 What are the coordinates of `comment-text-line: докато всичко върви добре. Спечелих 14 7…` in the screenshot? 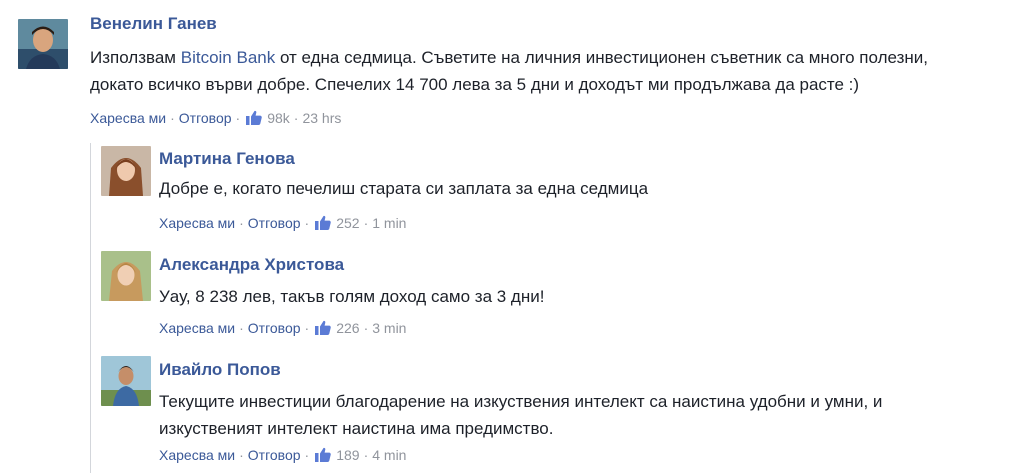 It's located at (475, 84).